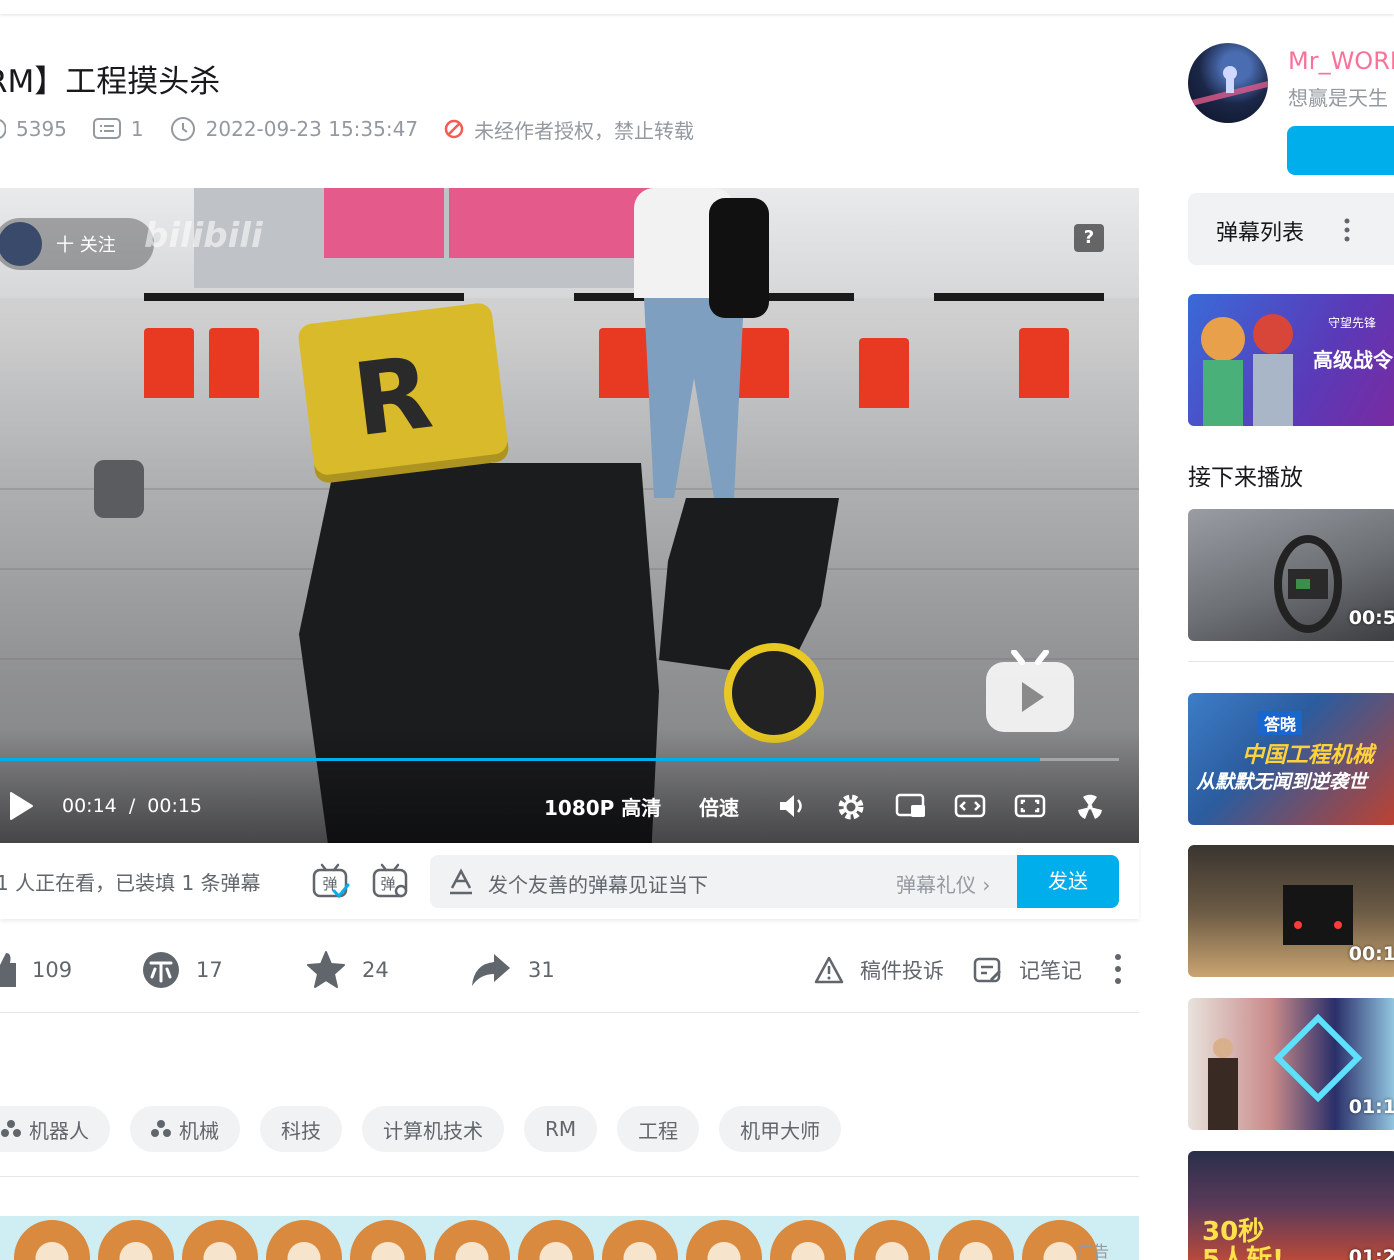  What do you see at coordinates (21, 806) in the screenshot?
I see `play-icon` at bounding box center [21, 806].